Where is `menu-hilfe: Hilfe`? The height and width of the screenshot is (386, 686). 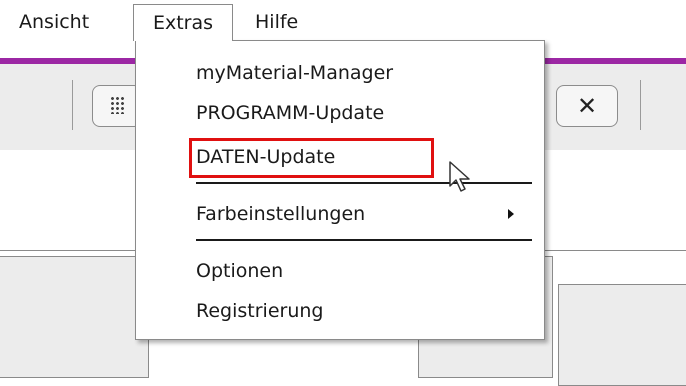 menu-hilfe: Hilfe is located at coordinates (276, 22).